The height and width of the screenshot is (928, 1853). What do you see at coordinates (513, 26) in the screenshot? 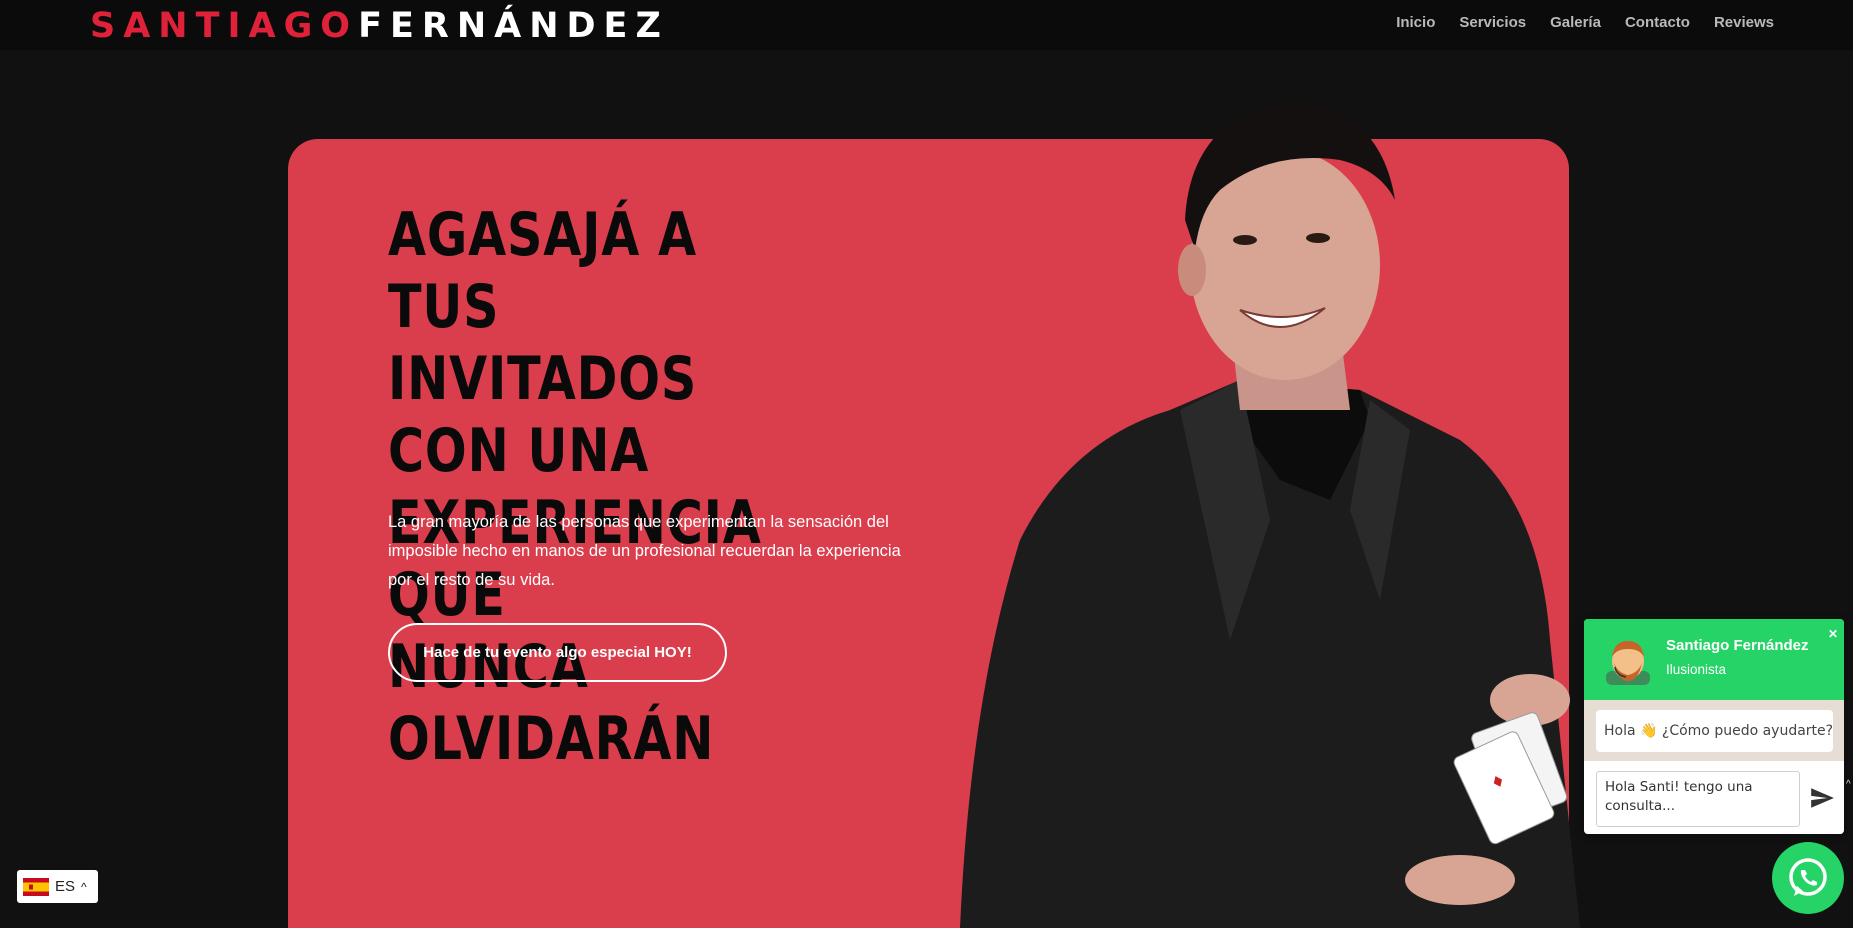
I see `logo-last-name: FERNÁNDEZ` at bounding box center [513, 26].